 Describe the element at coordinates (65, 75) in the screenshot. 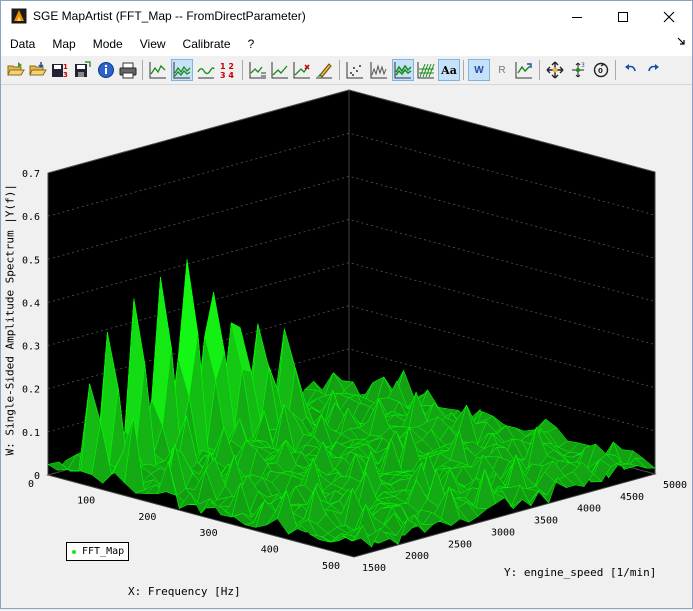

I see `svg-text: 3` at that location.